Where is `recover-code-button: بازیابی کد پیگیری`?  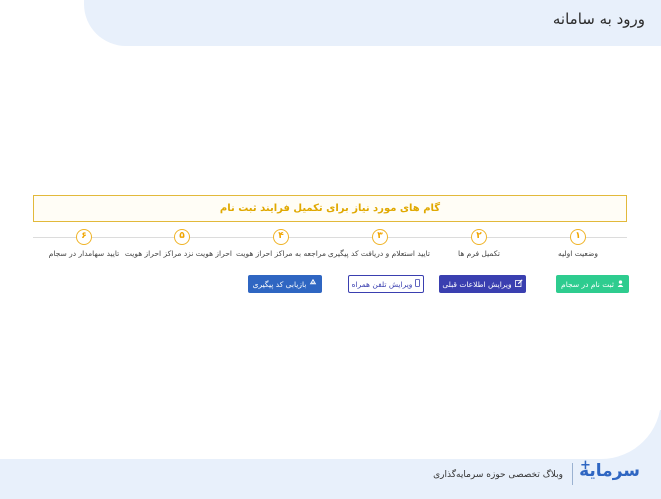 recover-code-button: بازیابی کد پیگیری is located at coordinates (285, 284).